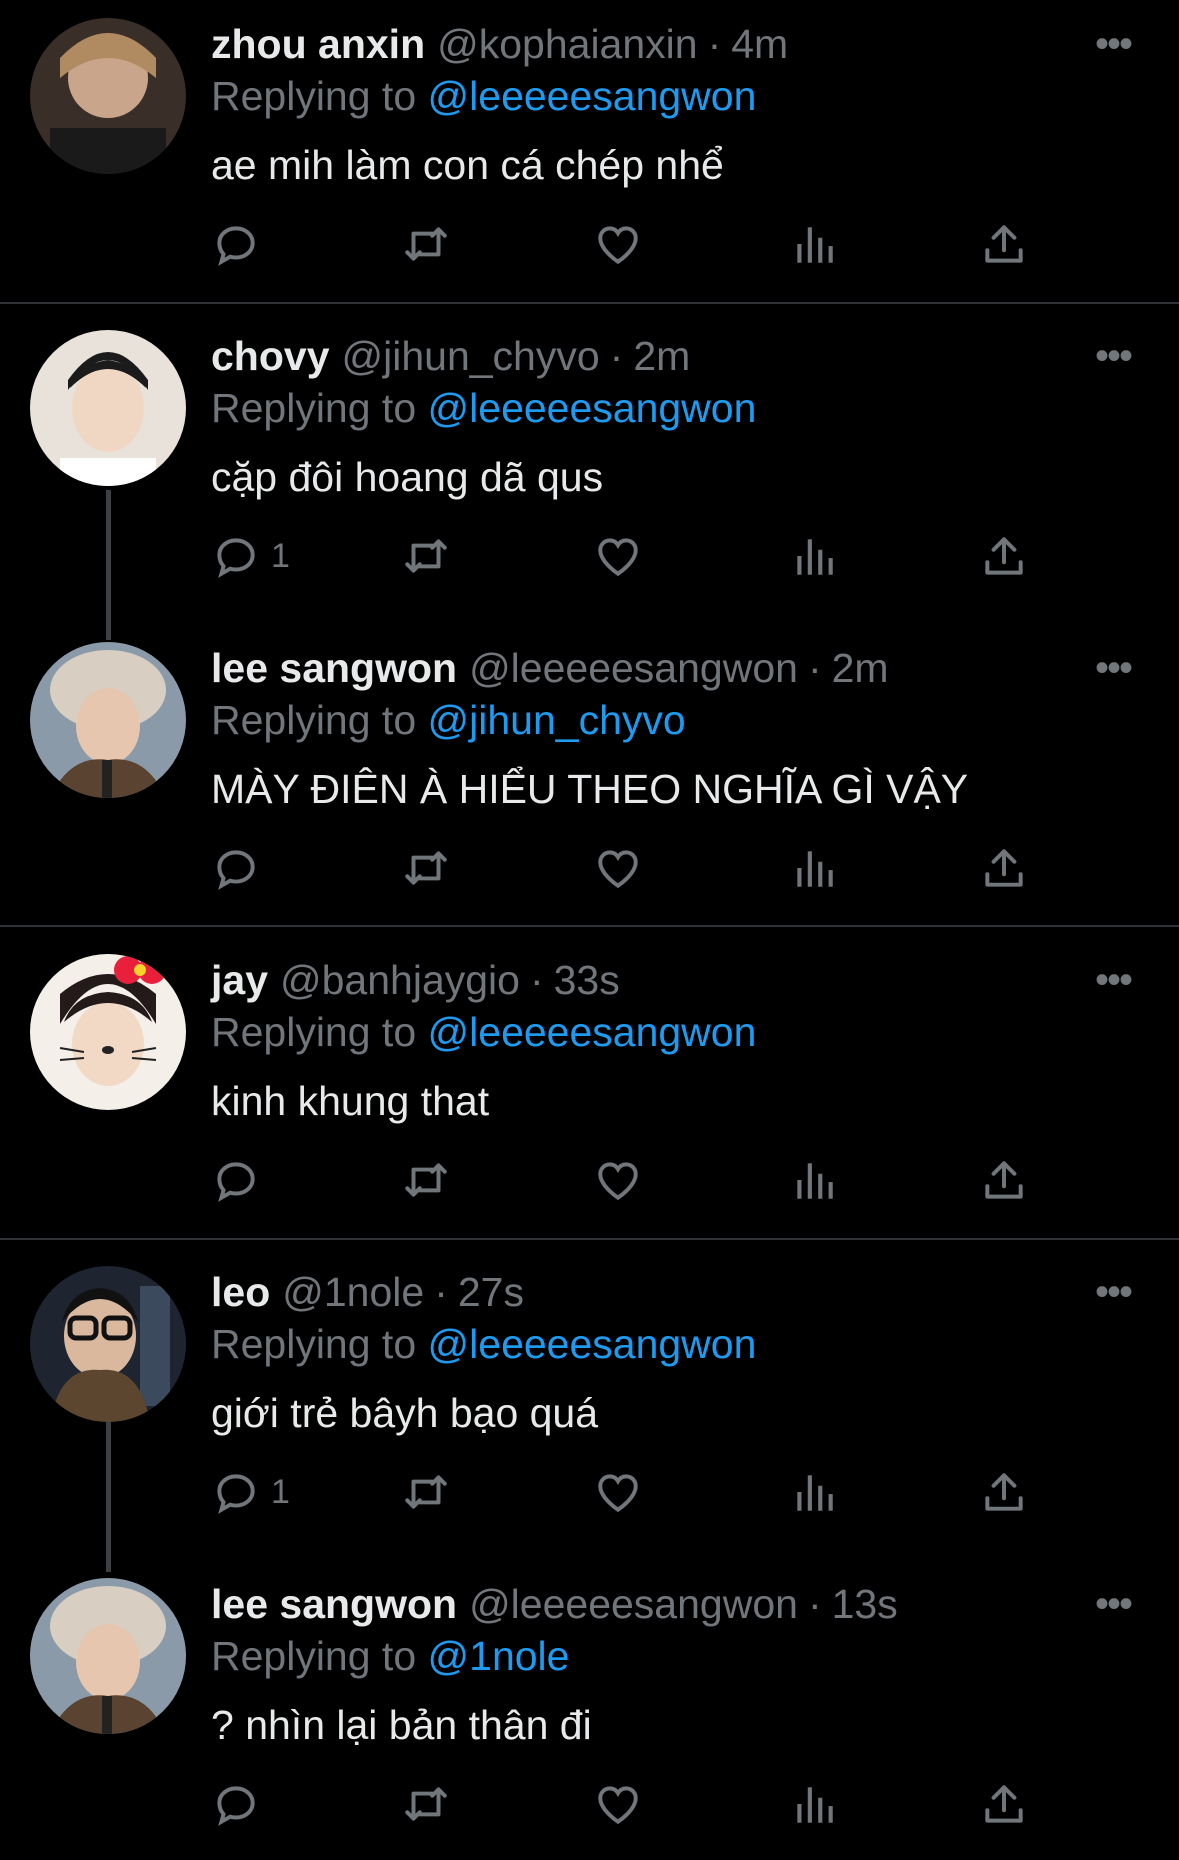 The height and width of the screenshot is (1860, 1179). I want to click on timestamp: 13s, so click(865, 1604).